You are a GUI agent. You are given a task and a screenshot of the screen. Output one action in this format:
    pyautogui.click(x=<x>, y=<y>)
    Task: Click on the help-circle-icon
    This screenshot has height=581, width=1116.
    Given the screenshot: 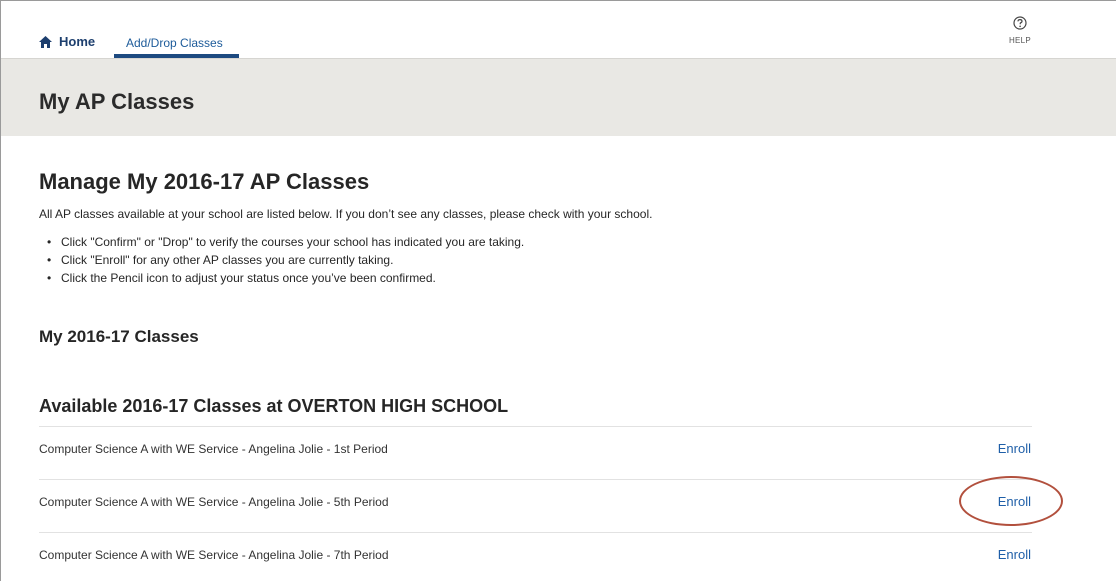 What is the action you would take?
    pyautogui.click(x=1020, y=23)
    